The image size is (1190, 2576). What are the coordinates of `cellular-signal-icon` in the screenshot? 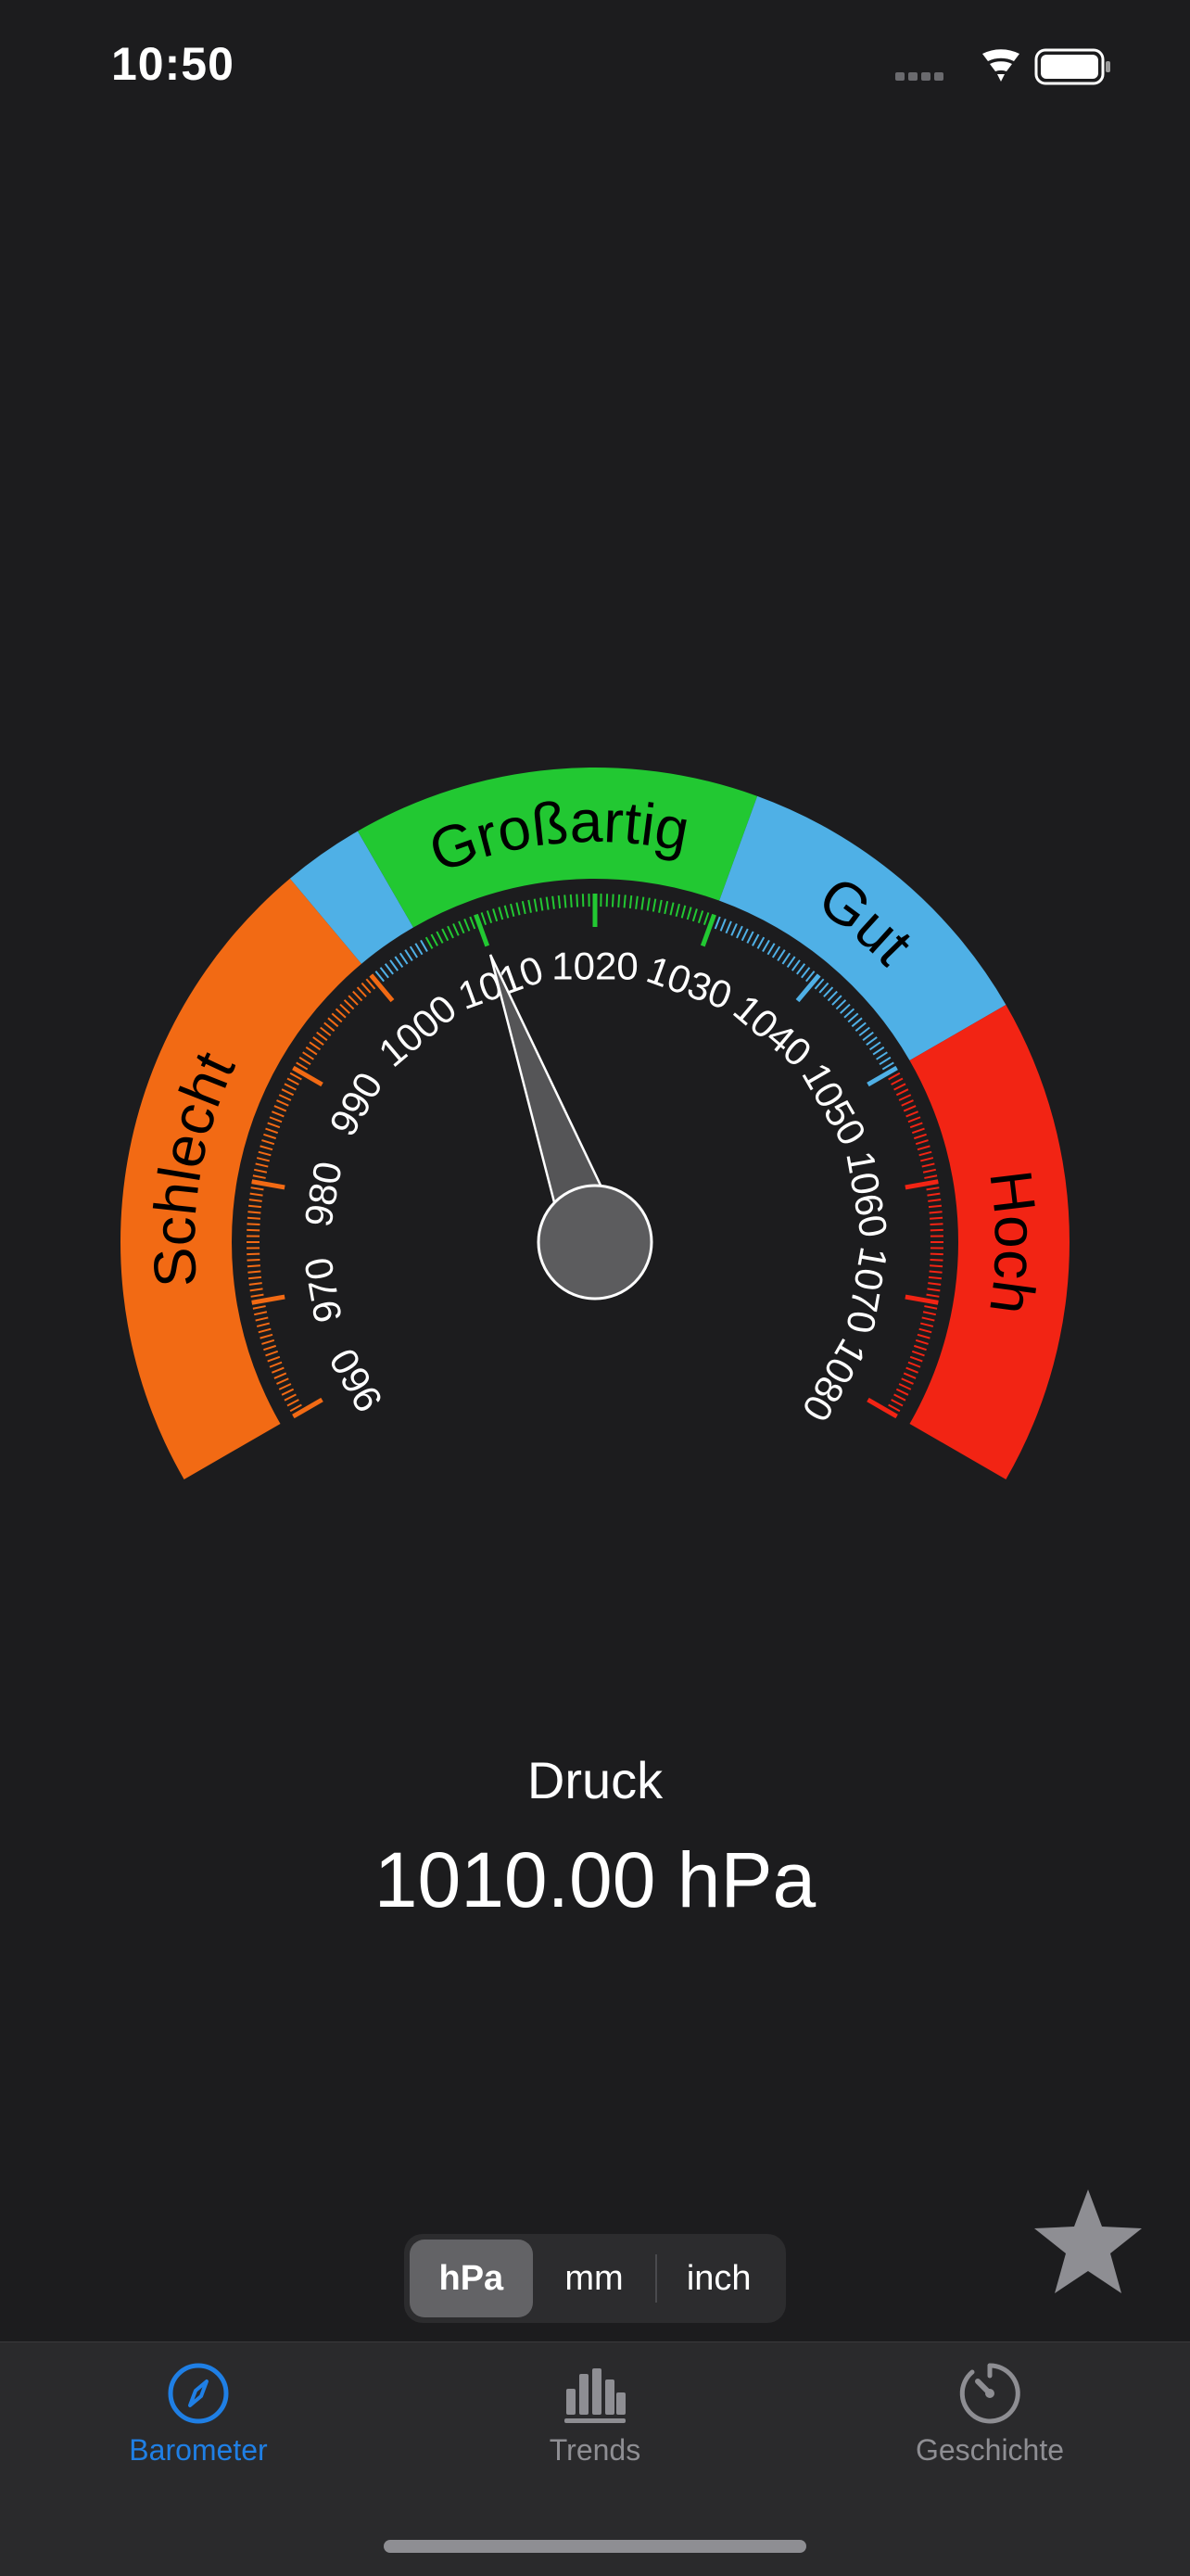 It's located at (919, 77).